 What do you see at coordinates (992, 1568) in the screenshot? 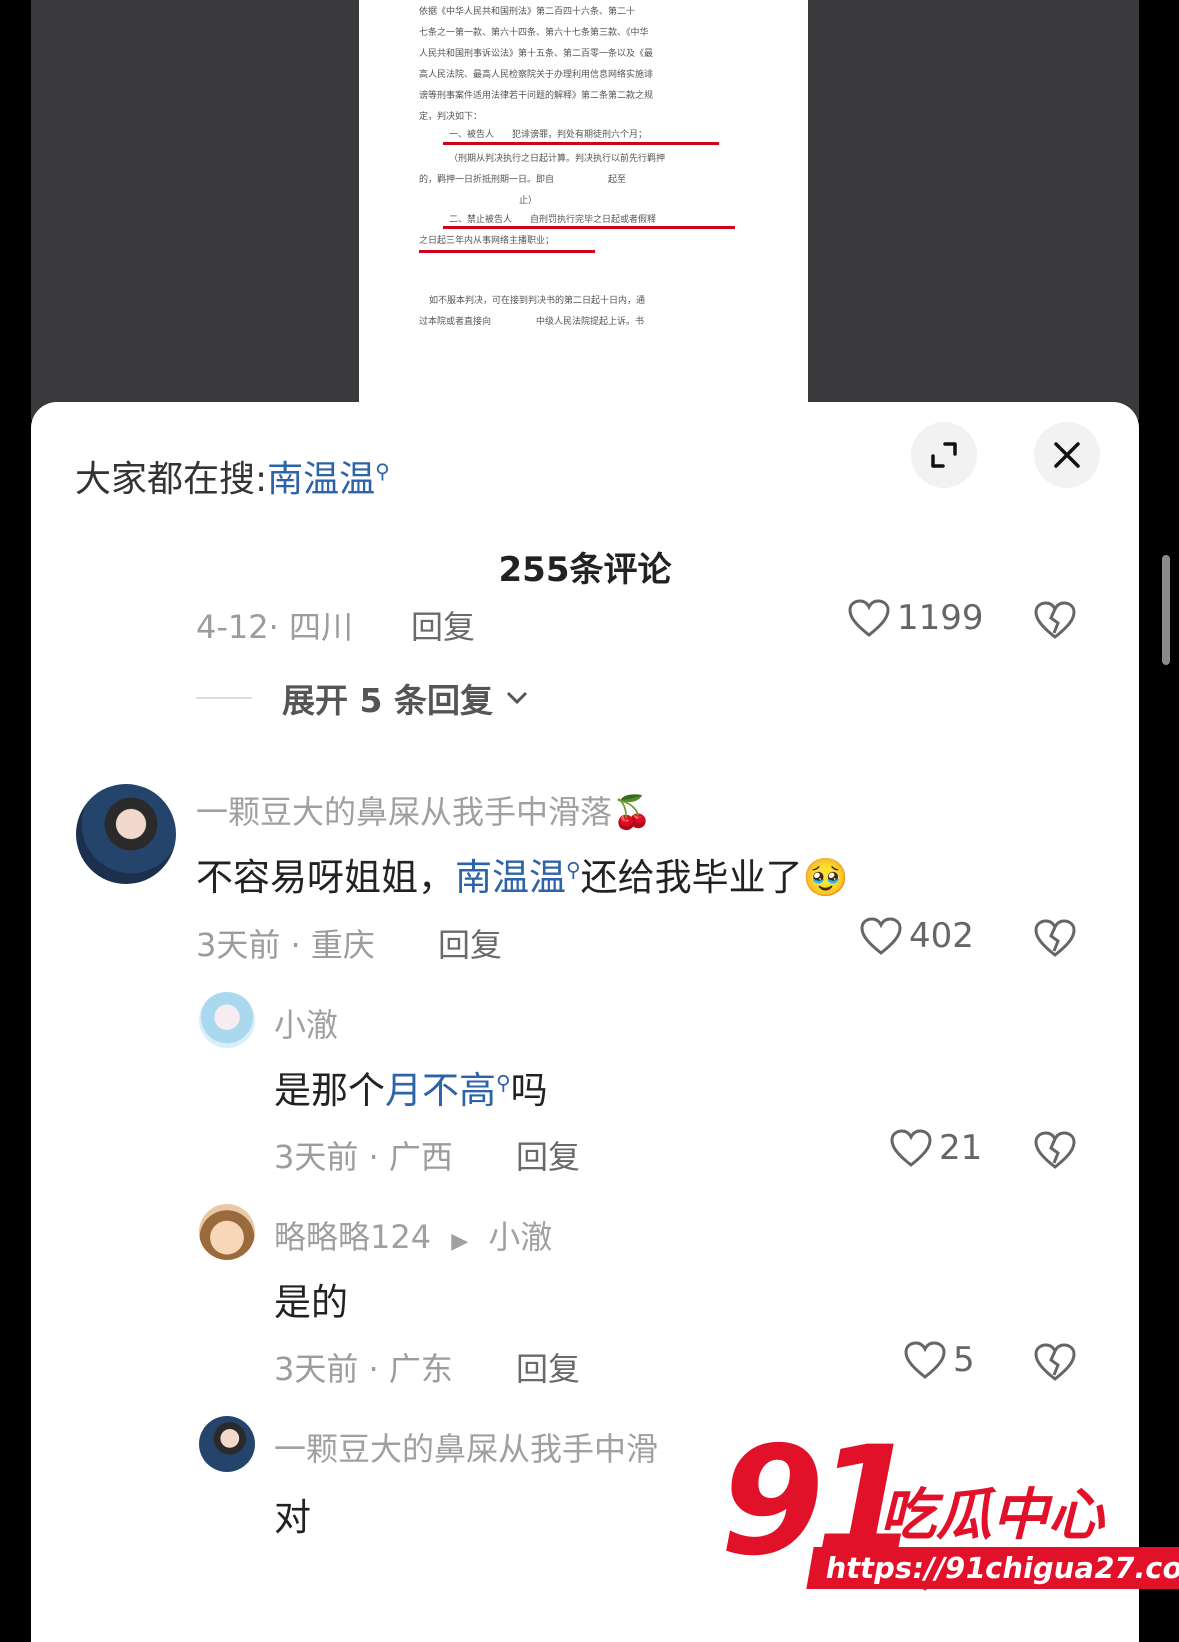
I see `watermark-url: https://91chigua27.com` at bounding box center [992, 1568].